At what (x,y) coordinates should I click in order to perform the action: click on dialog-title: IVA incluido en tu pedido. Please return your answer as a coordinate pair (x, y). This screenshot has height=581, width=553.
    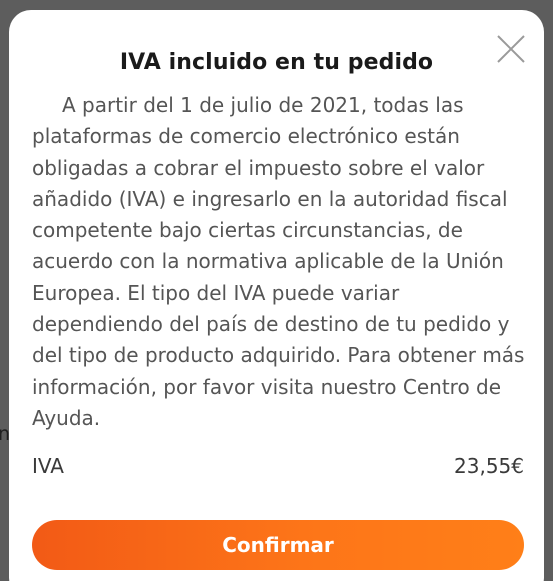
    Looking at the image, I should click on (276, 62).